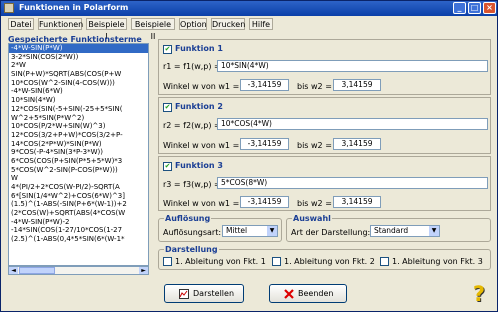 Image resolution: width=498 pixels, height=312 pixels. Describe the element at coordinates (228, 24) in the screenshot. I see `menu-drucken: Drucken` at that location.